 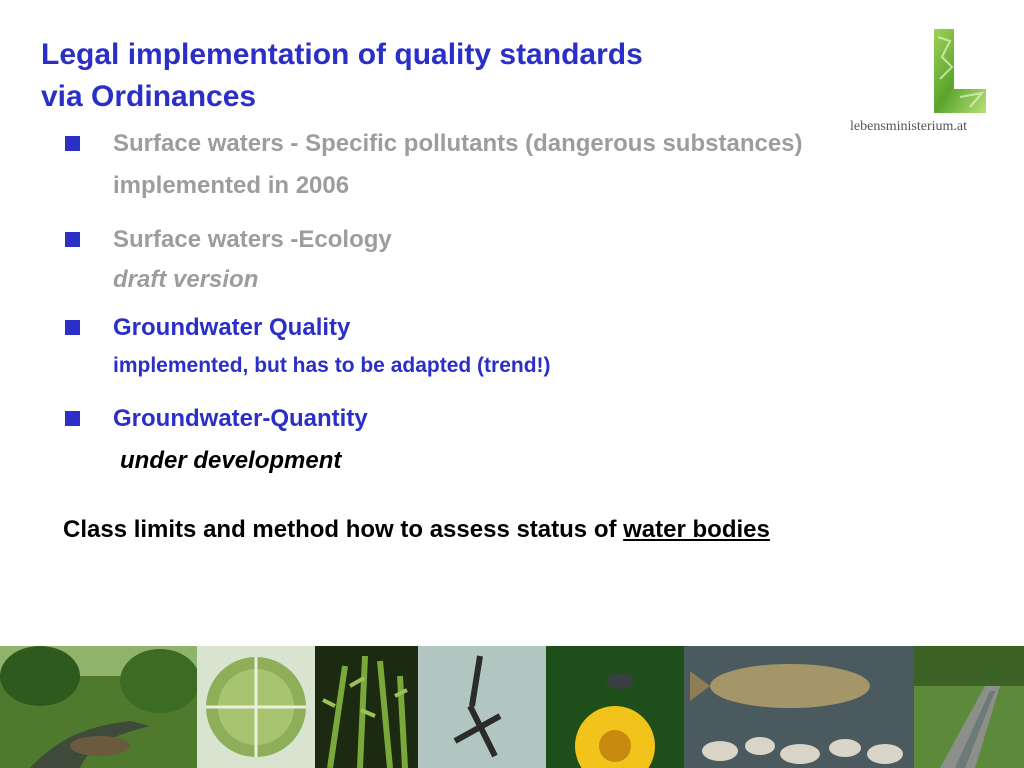 What do you see at coordinates (240, 418) in the screenshot?
I see `bullet-main-text: Groundwater-Quantity` at bounding box center [240, 418].